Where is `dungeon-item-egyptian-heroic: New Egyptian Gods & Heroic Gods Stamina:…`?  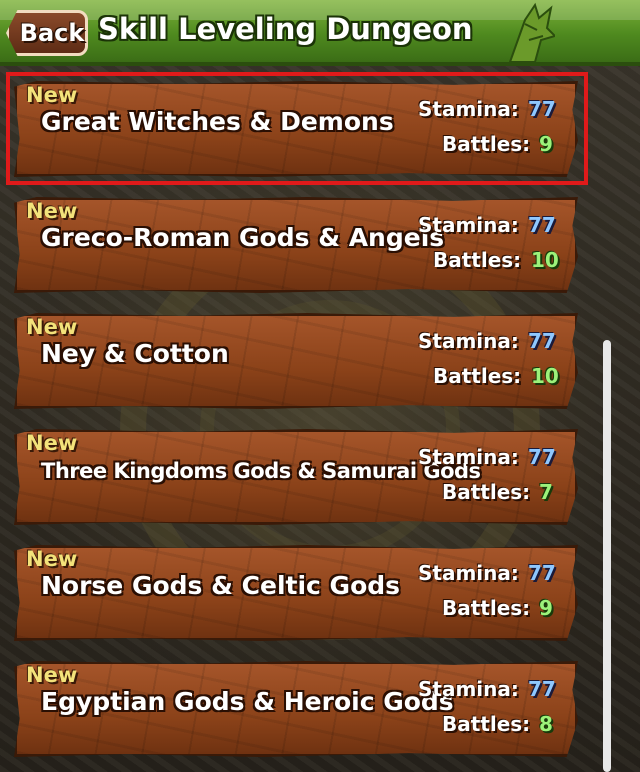
dungeon-item-egyptian-heroic: New Egyptian Gods & Heroic Gods Stamina:… is located at coordinates (296, 708).